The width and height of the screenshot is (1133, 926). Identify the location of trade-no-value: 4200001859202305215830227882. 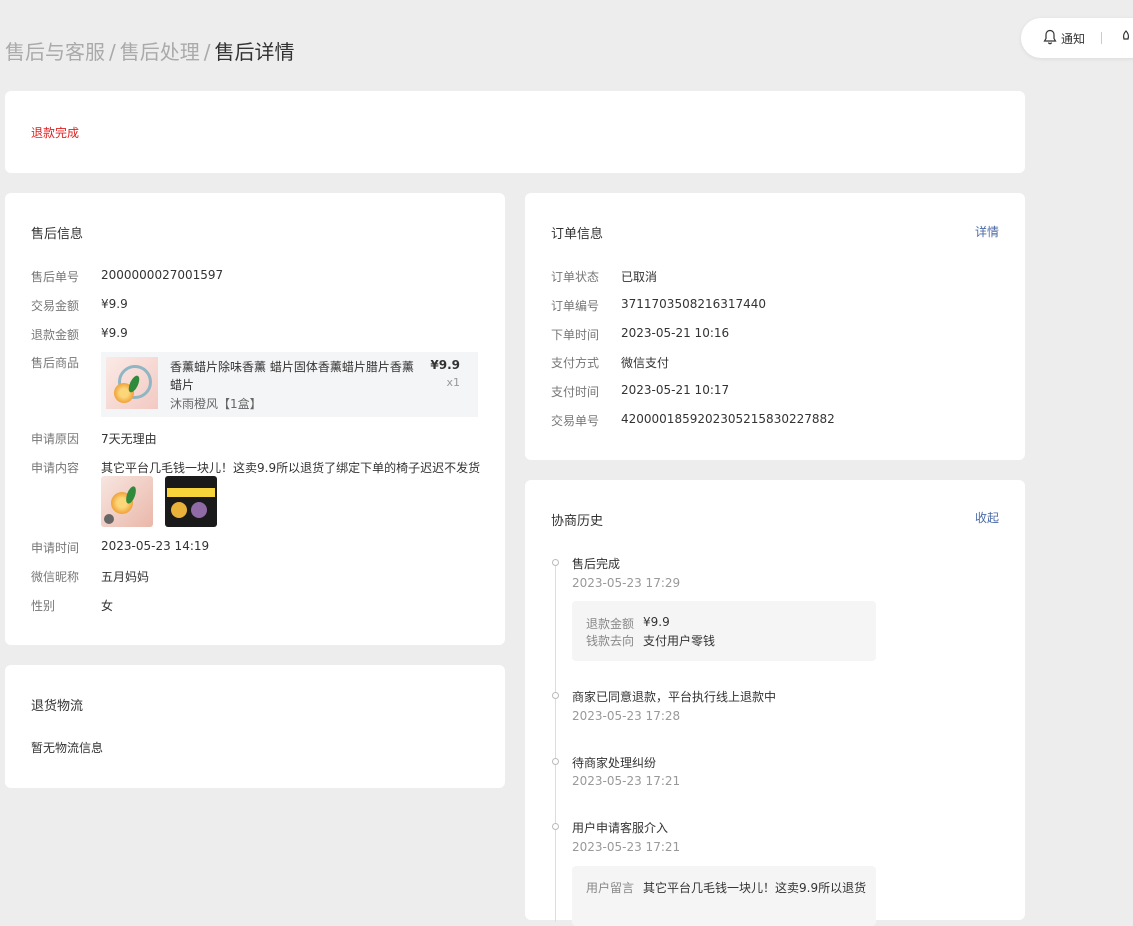
(728, 419).